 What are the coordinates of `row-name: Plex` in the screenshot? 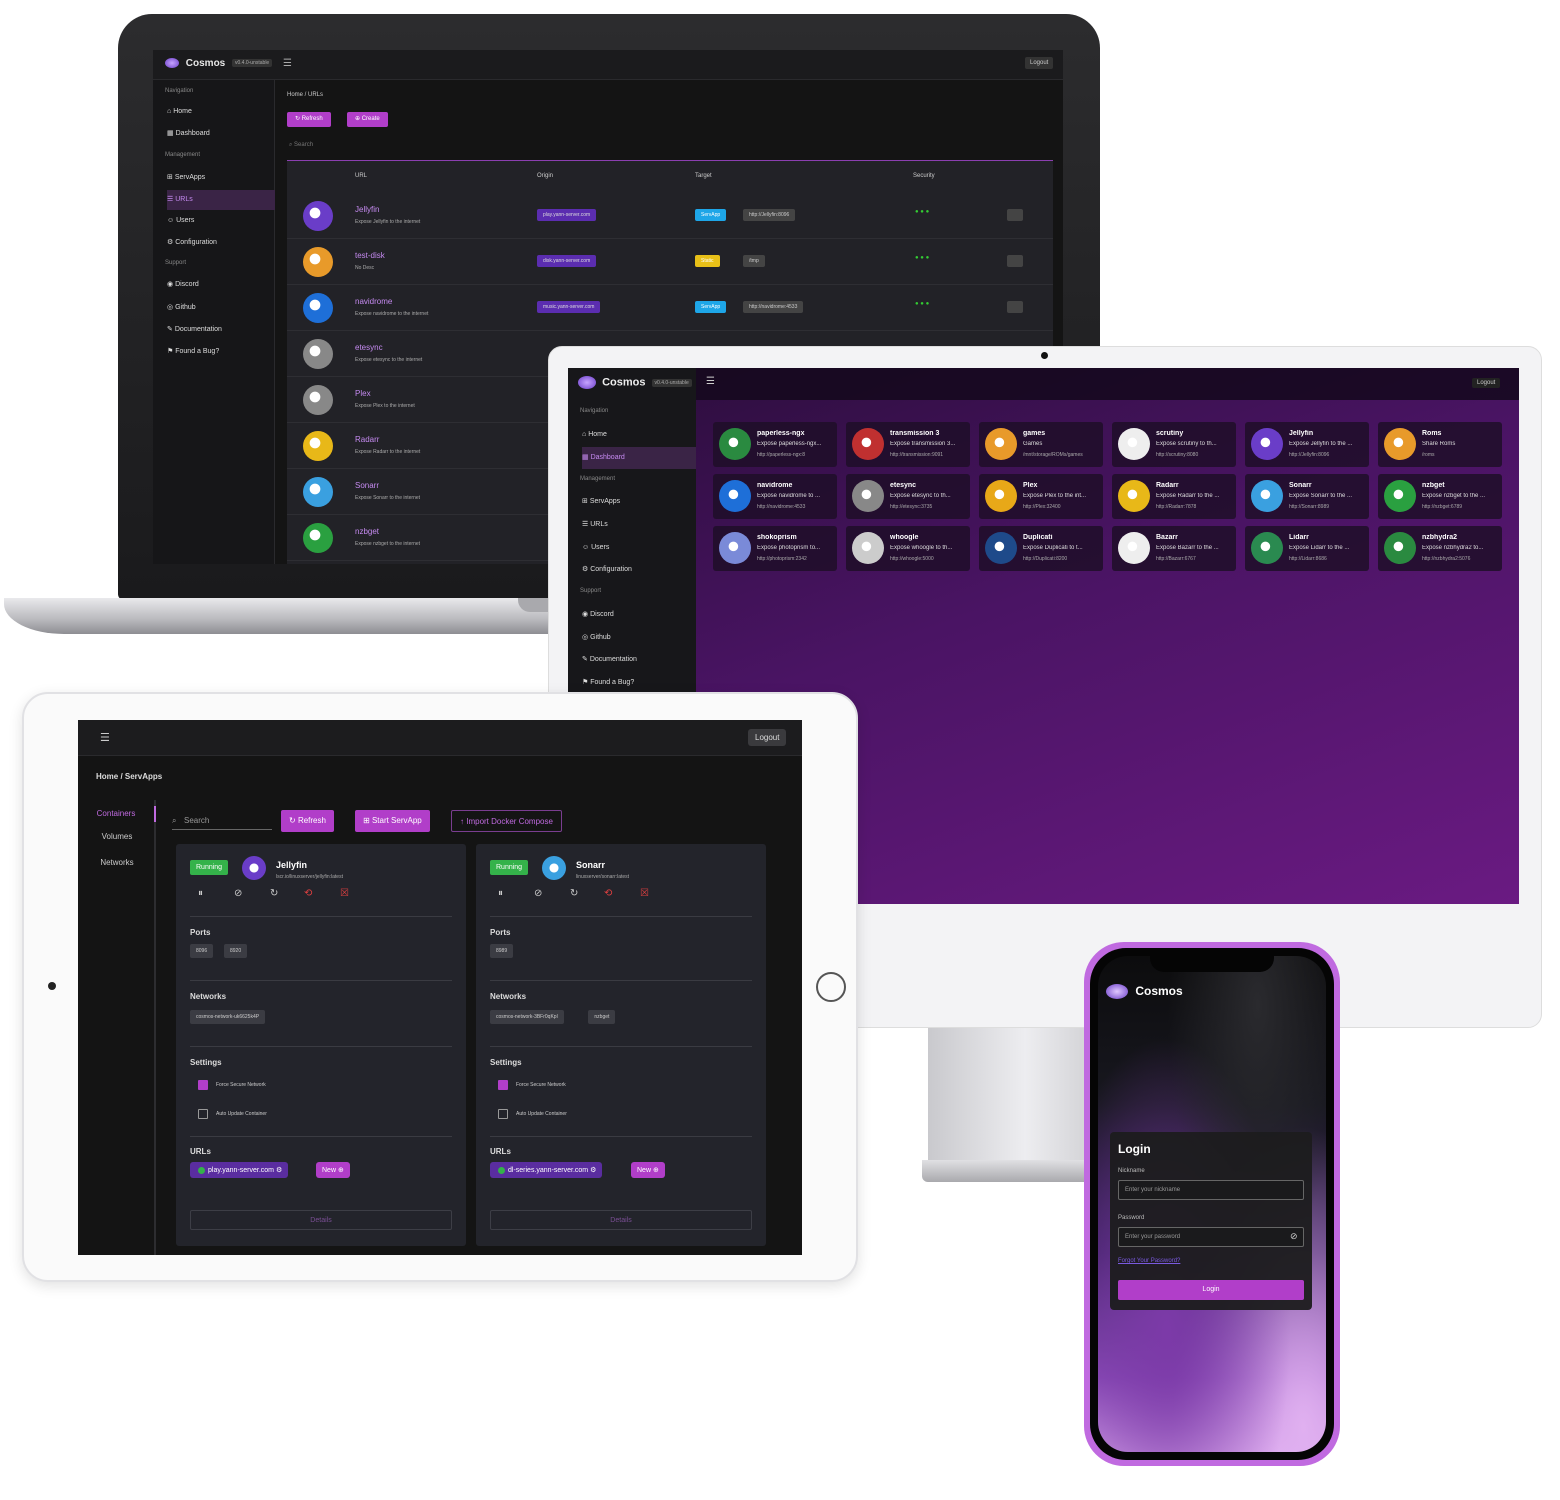 It's located at (363, 393).